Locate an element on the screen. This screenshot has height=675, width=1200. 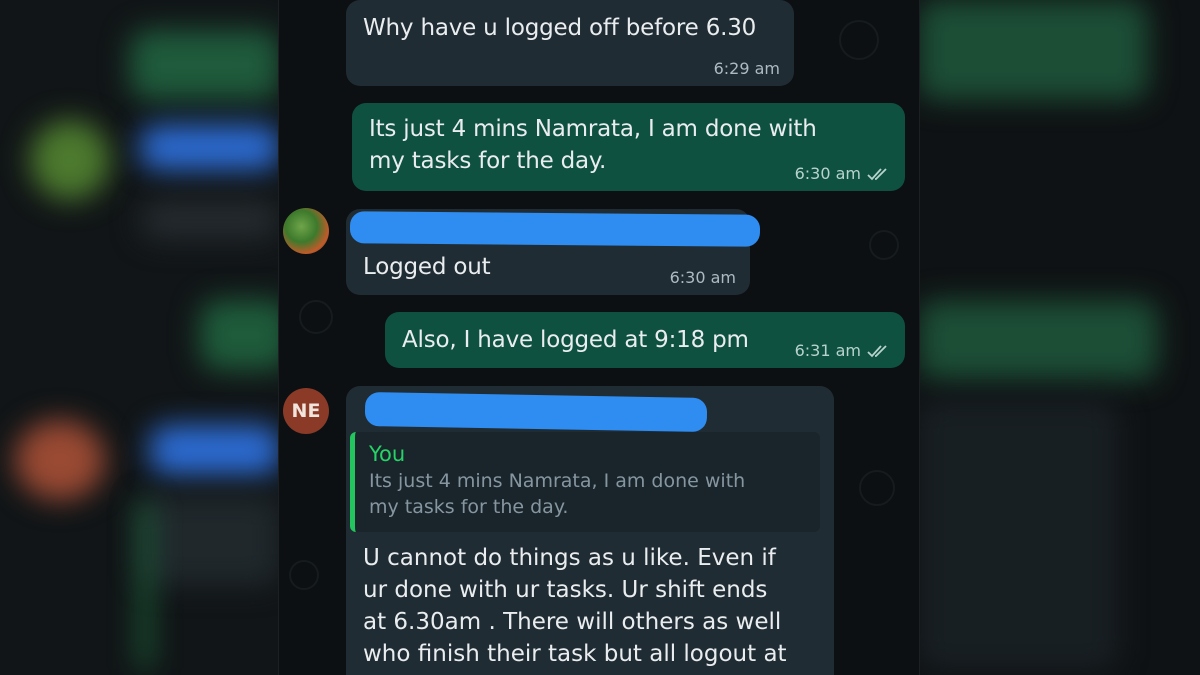
message-text: Why have u logged off before 6.30 is located at coordinates (560, 28).